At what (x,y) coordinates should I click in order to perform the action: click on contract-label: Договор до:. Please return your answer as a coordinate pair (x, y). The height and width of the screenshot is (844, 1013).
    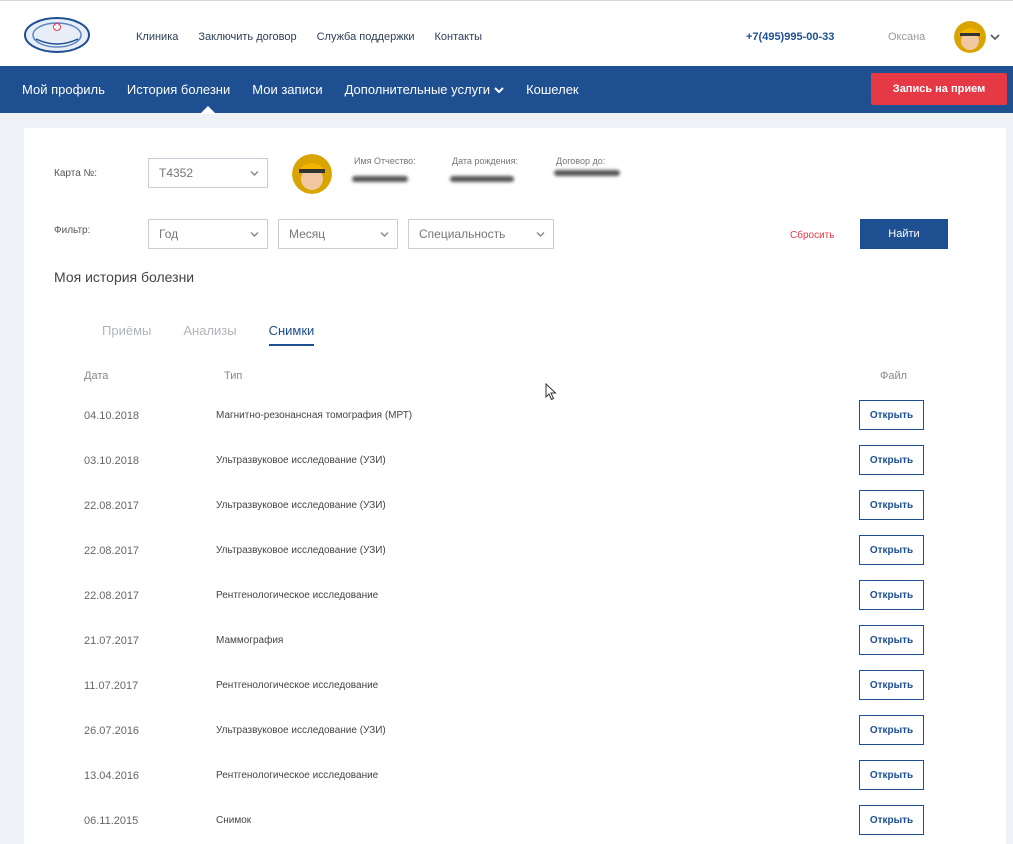
    Looking at the image, I should click on (581, 161).